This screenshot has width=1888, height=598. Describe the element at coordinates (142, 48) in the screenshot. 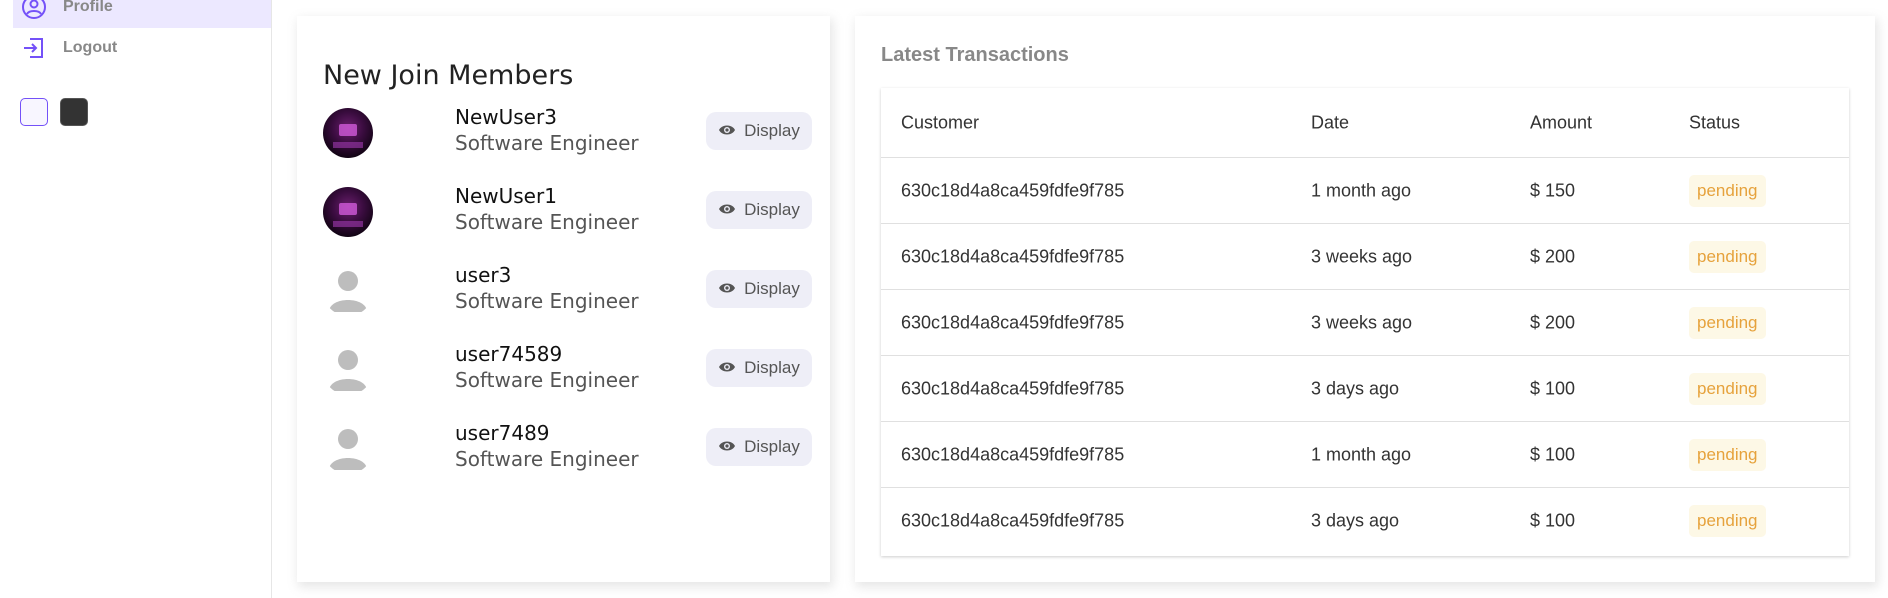

I see `sidebar-item-logout: Logout` at that location.